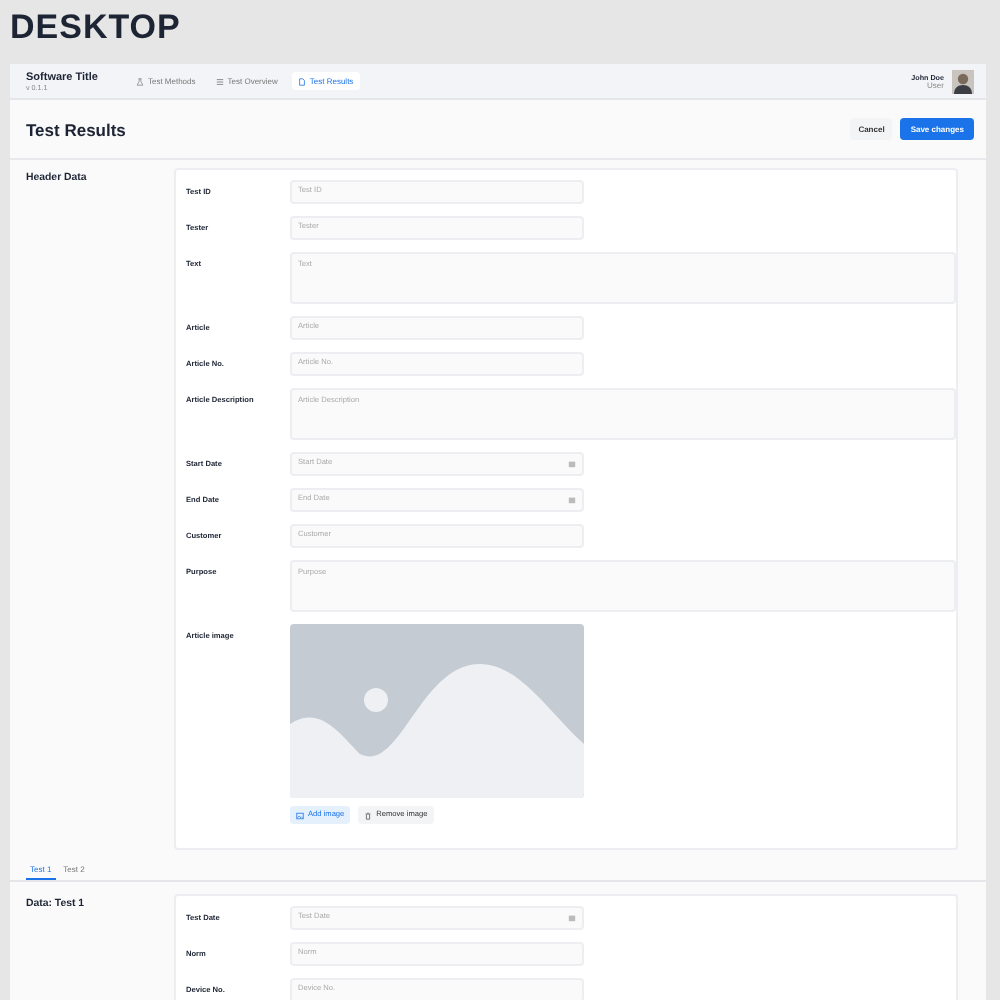 The height and width of the screenshot is (1000, 1000). What do you see at coordinates (368, 815) in the screenshot?
I see `trash-icon` at bounding box center [368, 815].